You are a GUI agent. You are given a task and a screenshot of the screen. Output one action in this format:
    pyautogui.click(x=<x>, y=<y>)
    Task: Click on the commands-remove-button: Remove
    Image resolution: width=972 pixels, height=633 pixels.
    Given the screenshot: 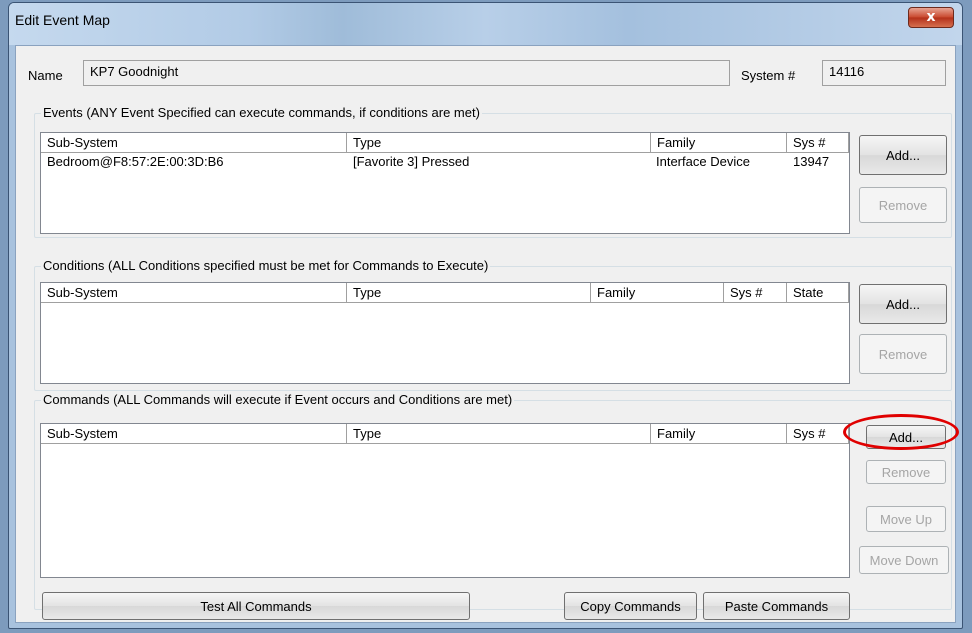 What is the action you would take?
    pyautogui.click(x=906, y=472)
    